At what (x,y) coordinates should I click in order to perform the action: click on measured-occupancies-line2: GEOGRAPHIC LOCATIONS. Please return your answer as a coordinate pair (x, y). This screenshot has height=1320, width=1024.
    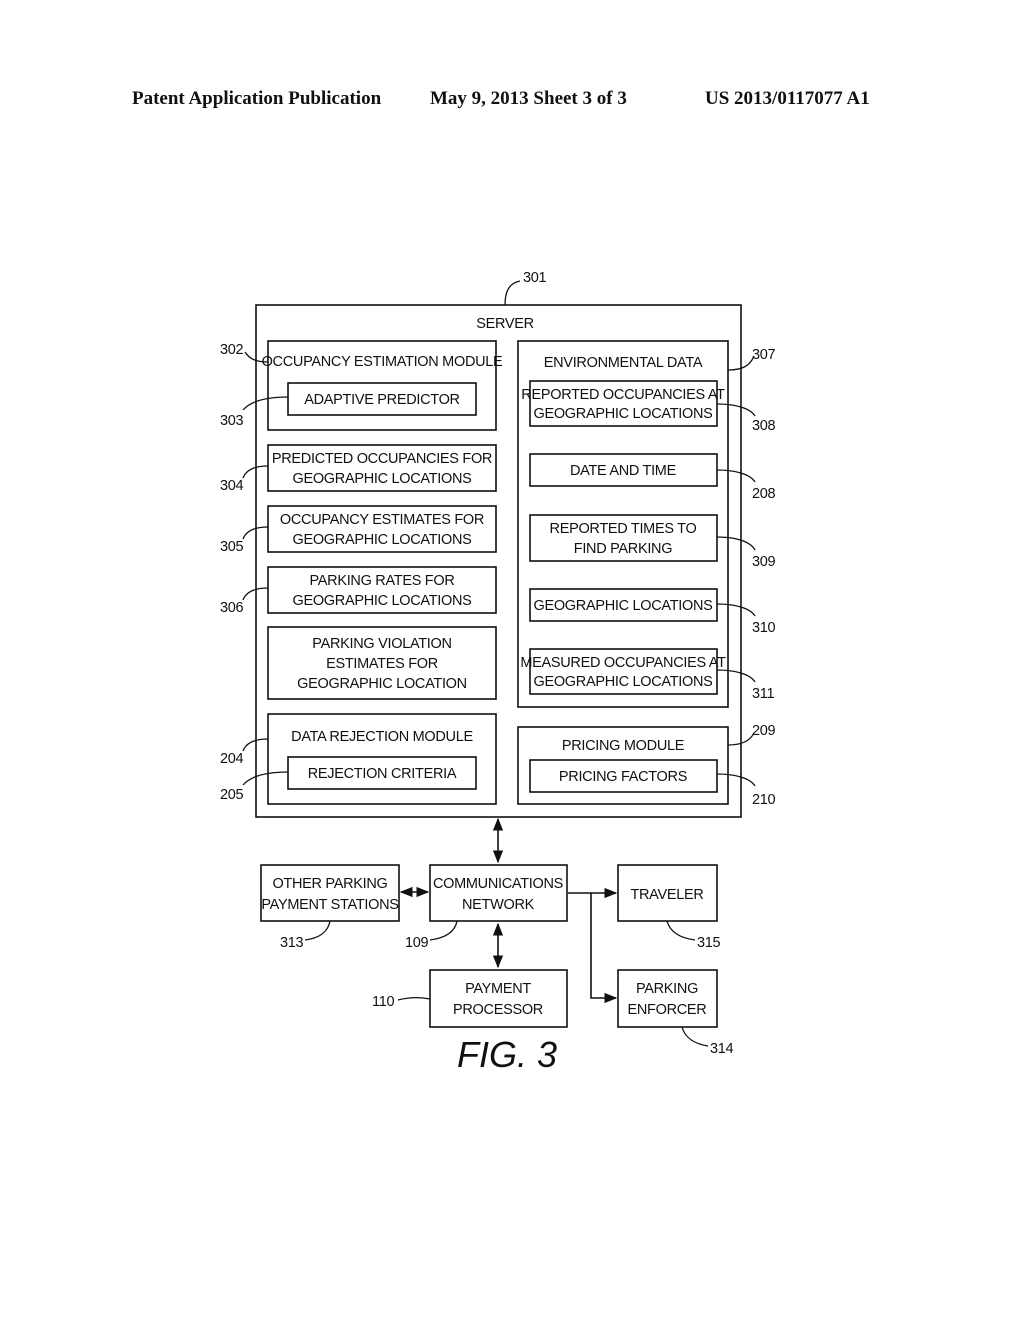
    Looking at the image, I should click on (622, 682).